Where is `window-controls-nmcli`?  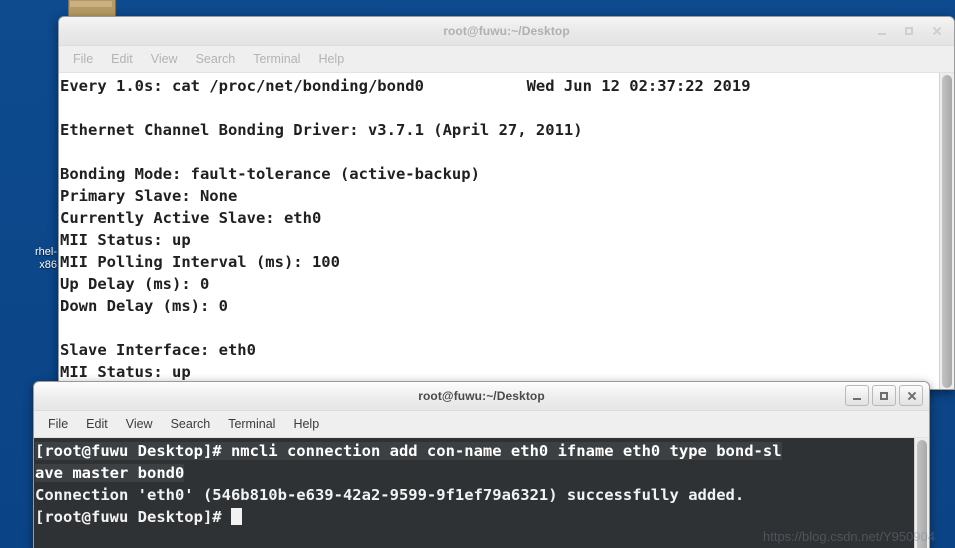
window-controls-nmcli is located at coordinates (884, 395).